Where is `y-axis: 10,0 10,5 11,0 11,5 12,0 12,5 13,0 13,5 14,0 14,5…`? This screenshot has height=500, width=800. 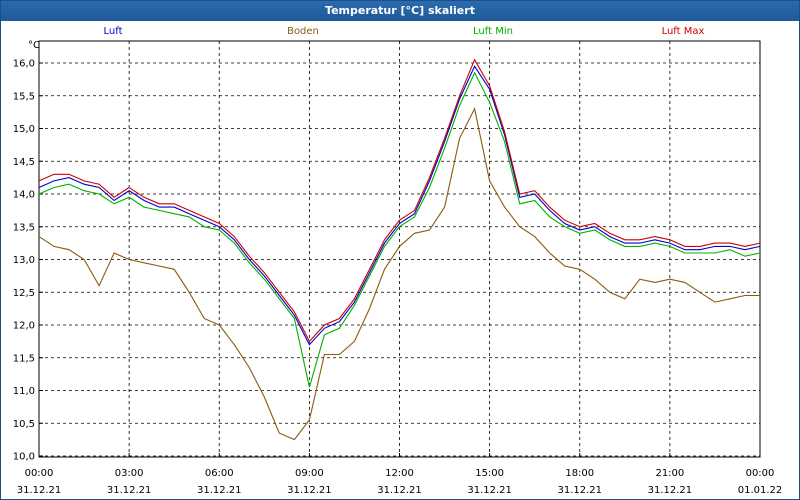
y-axis: 10,0 10,5 11,0 11,5 12,0 12,5 13,0 13,5 14,0 14,5… is located at coordinates (28, 261).